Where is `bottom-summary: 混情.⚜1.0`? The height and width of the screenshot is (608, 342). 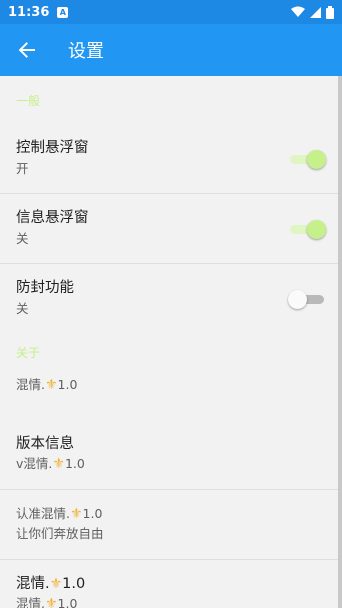 bottom-summary: 混情.⚜1.0 is located at coordinates (171, 601).